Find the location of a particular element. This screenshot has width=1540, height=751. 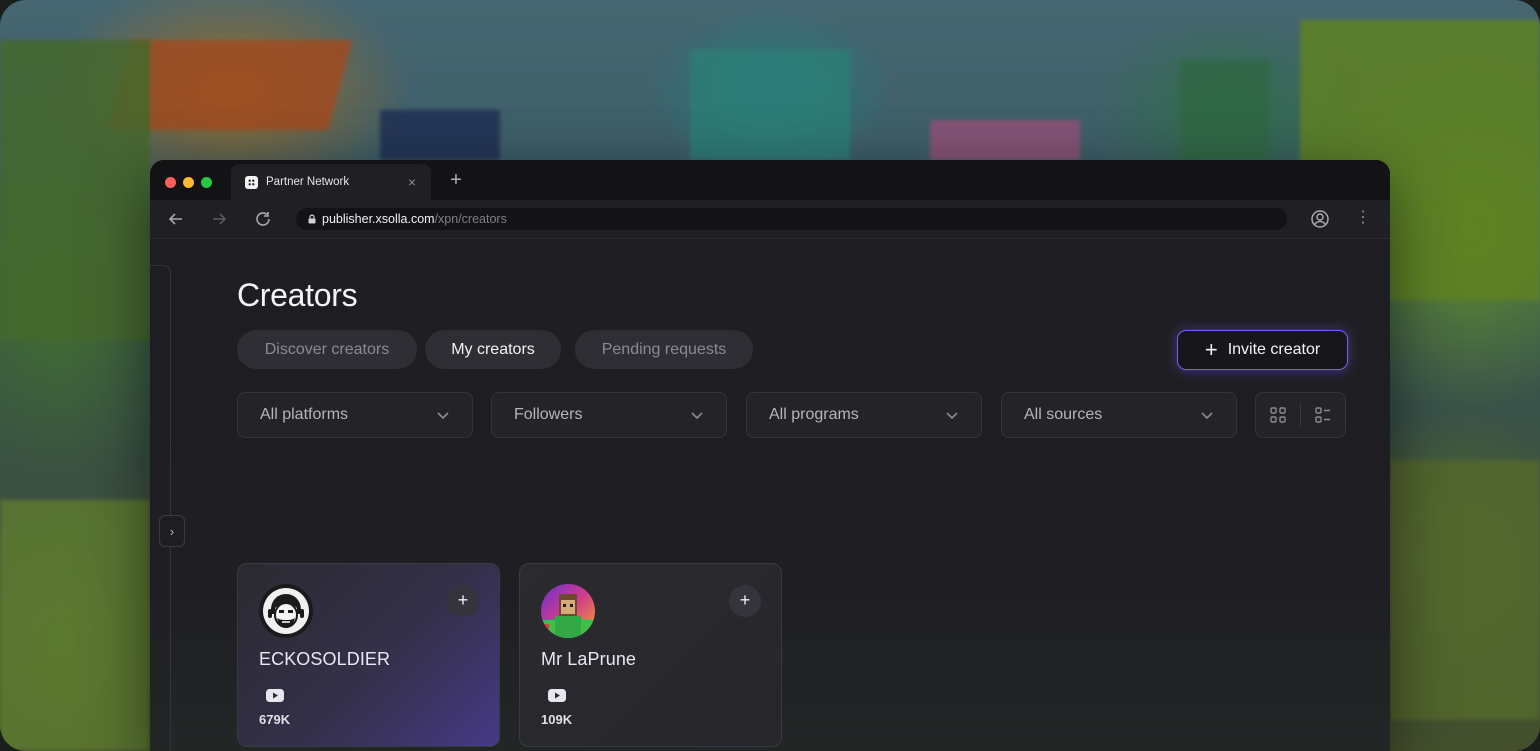

close-tab-icon: × is located at coordinates (412, 182).